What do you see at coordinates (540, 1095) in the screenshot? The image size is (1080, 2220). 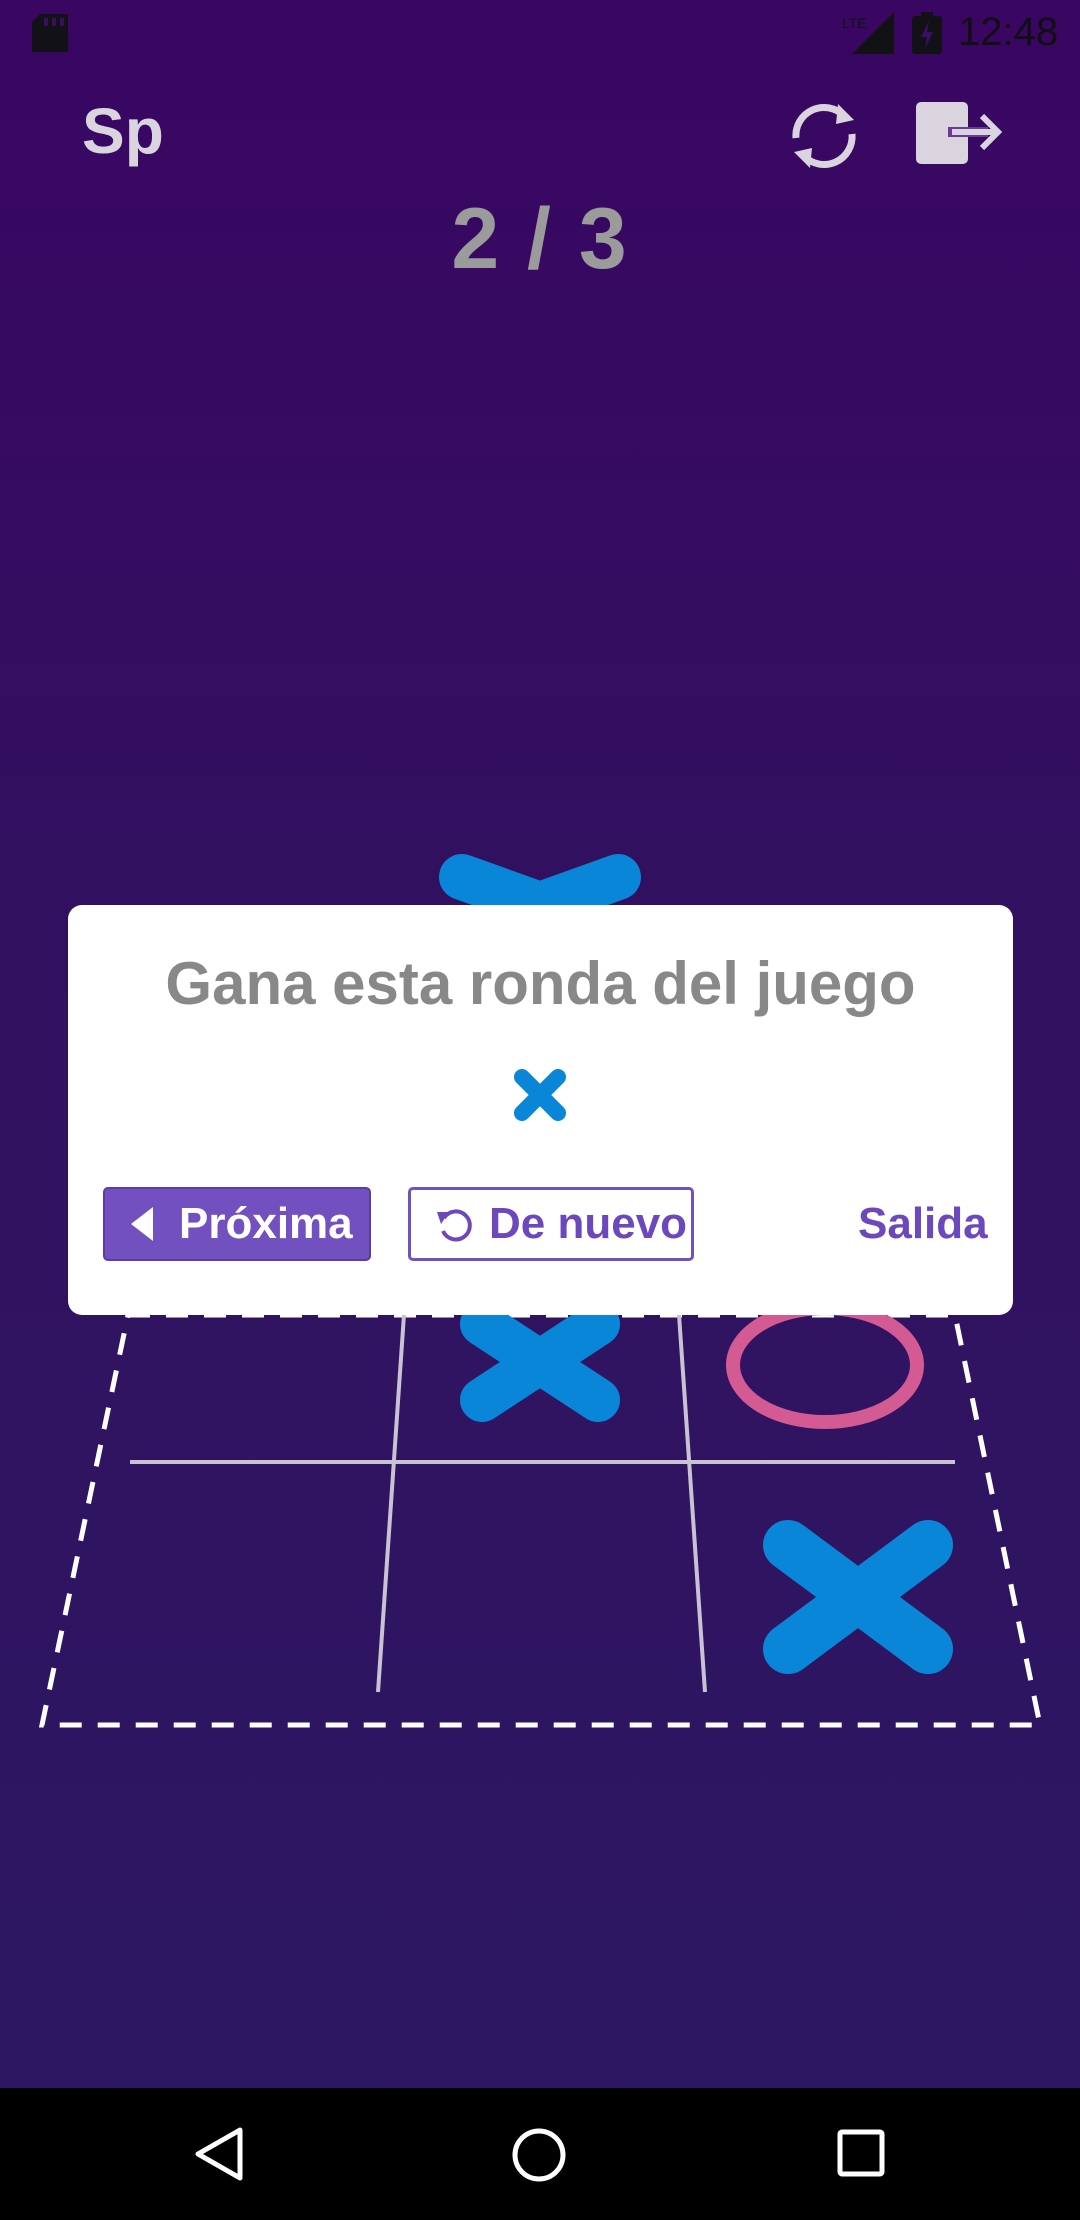 I see `x-mark-icon` at bounding box center [540, 1095].